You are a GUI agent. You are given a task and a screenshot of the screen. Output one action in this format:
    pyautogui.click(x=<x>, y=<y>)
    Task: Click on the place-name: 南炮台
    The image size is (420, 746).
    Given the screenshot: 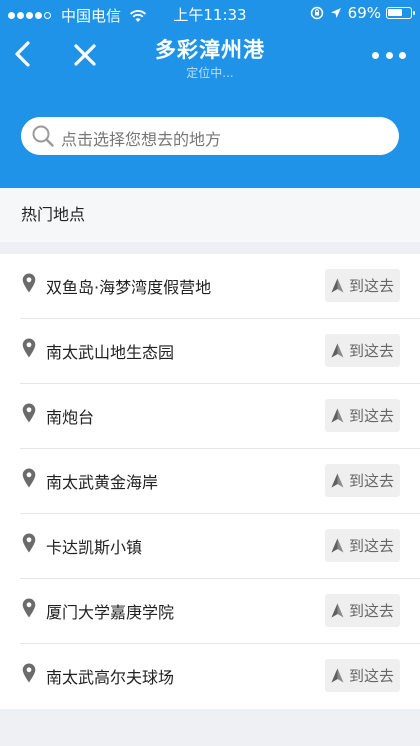 What is the action you would take?
    pyautogui.click(x=70, y=417)
    